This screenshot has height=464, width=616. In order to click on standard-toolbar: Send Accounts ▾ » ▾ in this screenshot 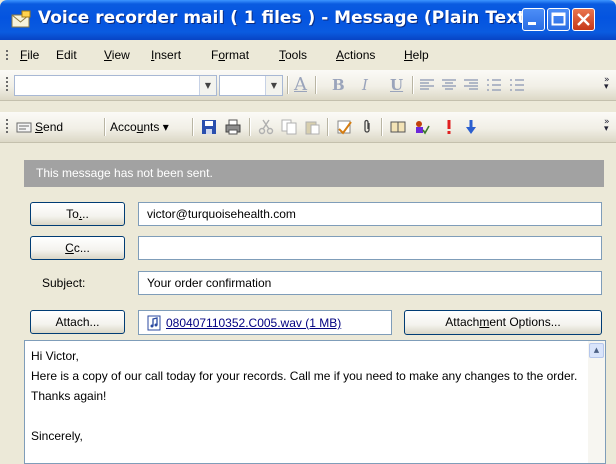, I will do `click(308, 127)`.